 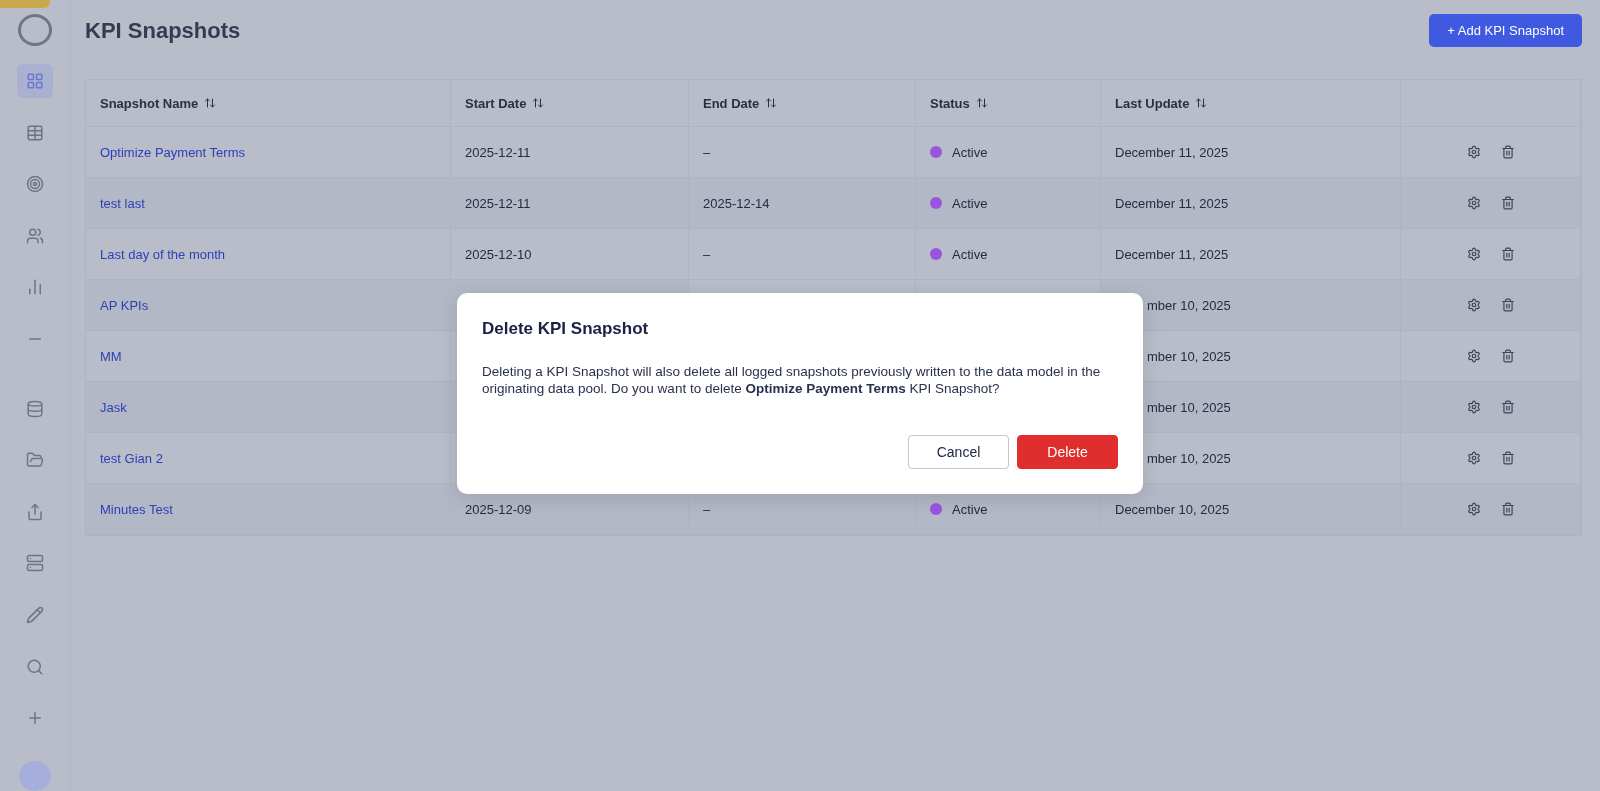 I want to click on delete-button: Delete, so click(x=1067, y=452).